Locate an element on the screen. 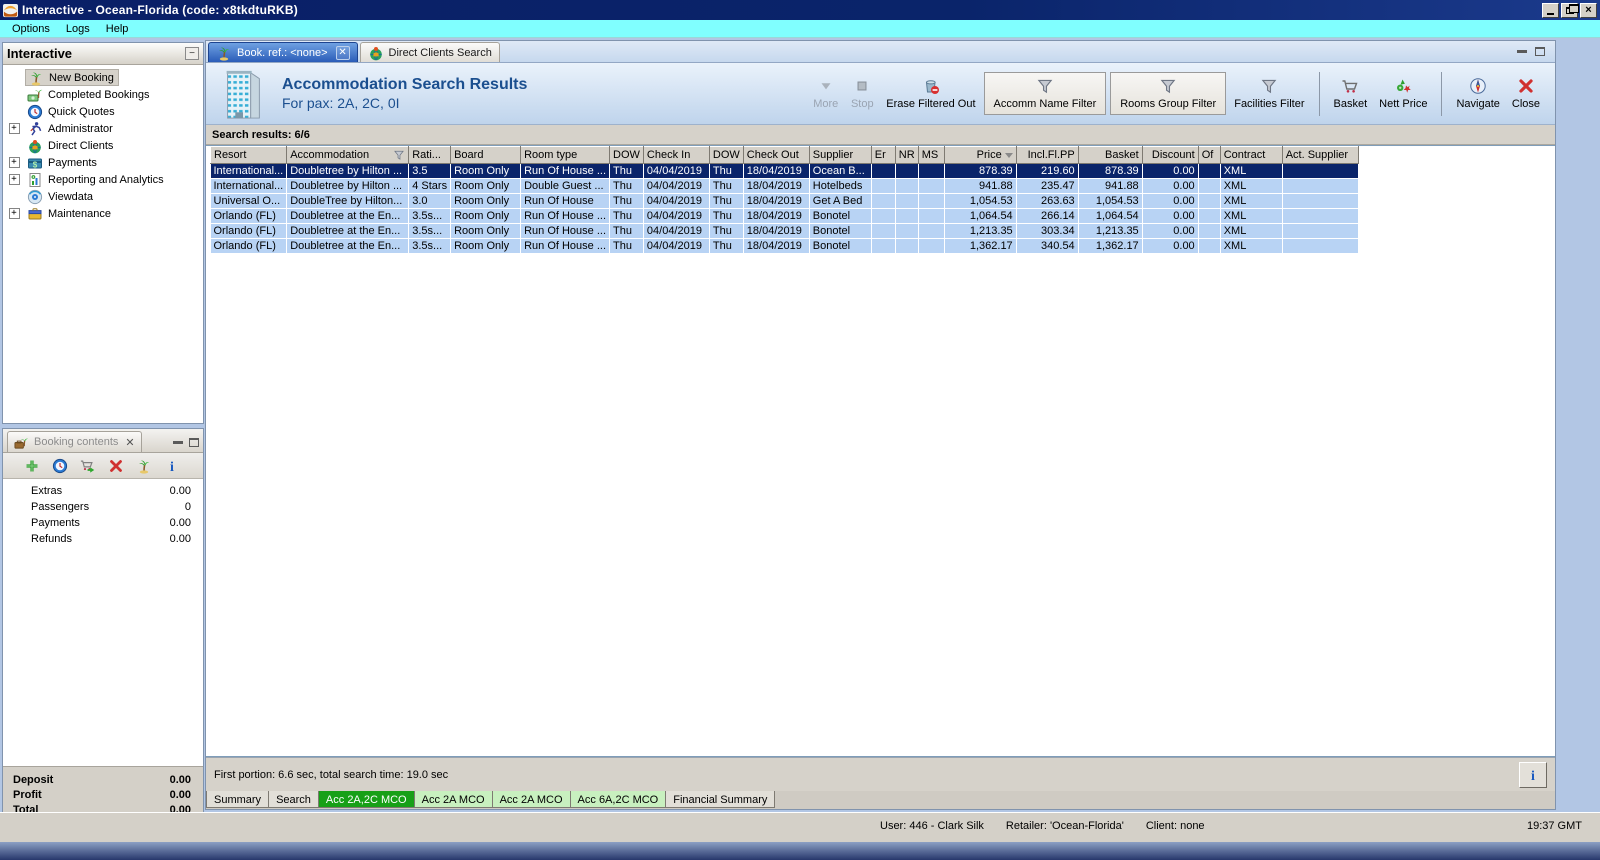 This screenshot has height=860, width=1600. toolbar-separator is located at coordinates (1442, 93).